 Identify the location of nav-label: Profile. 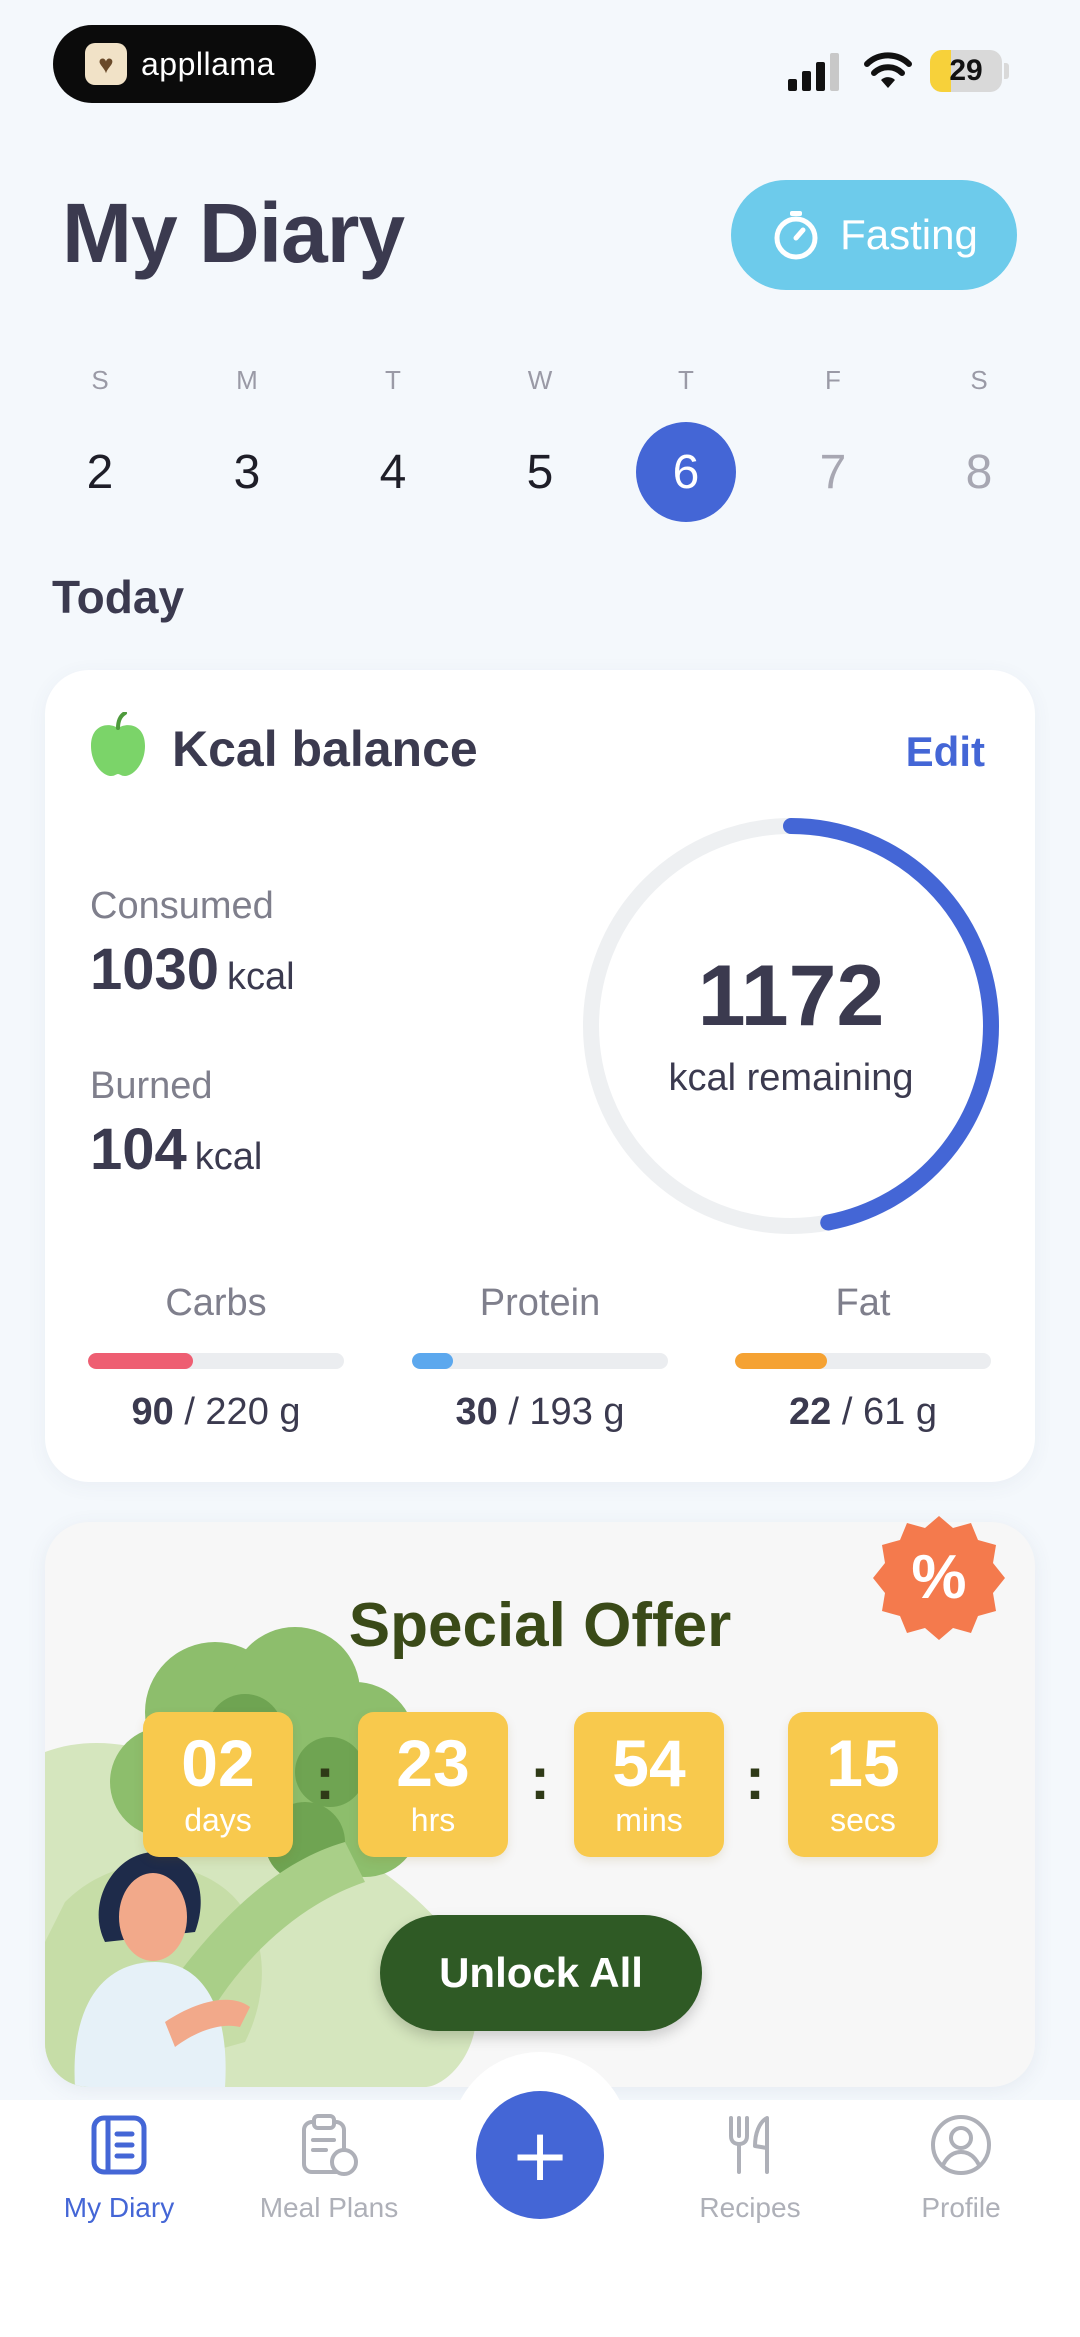
(961, 2207).